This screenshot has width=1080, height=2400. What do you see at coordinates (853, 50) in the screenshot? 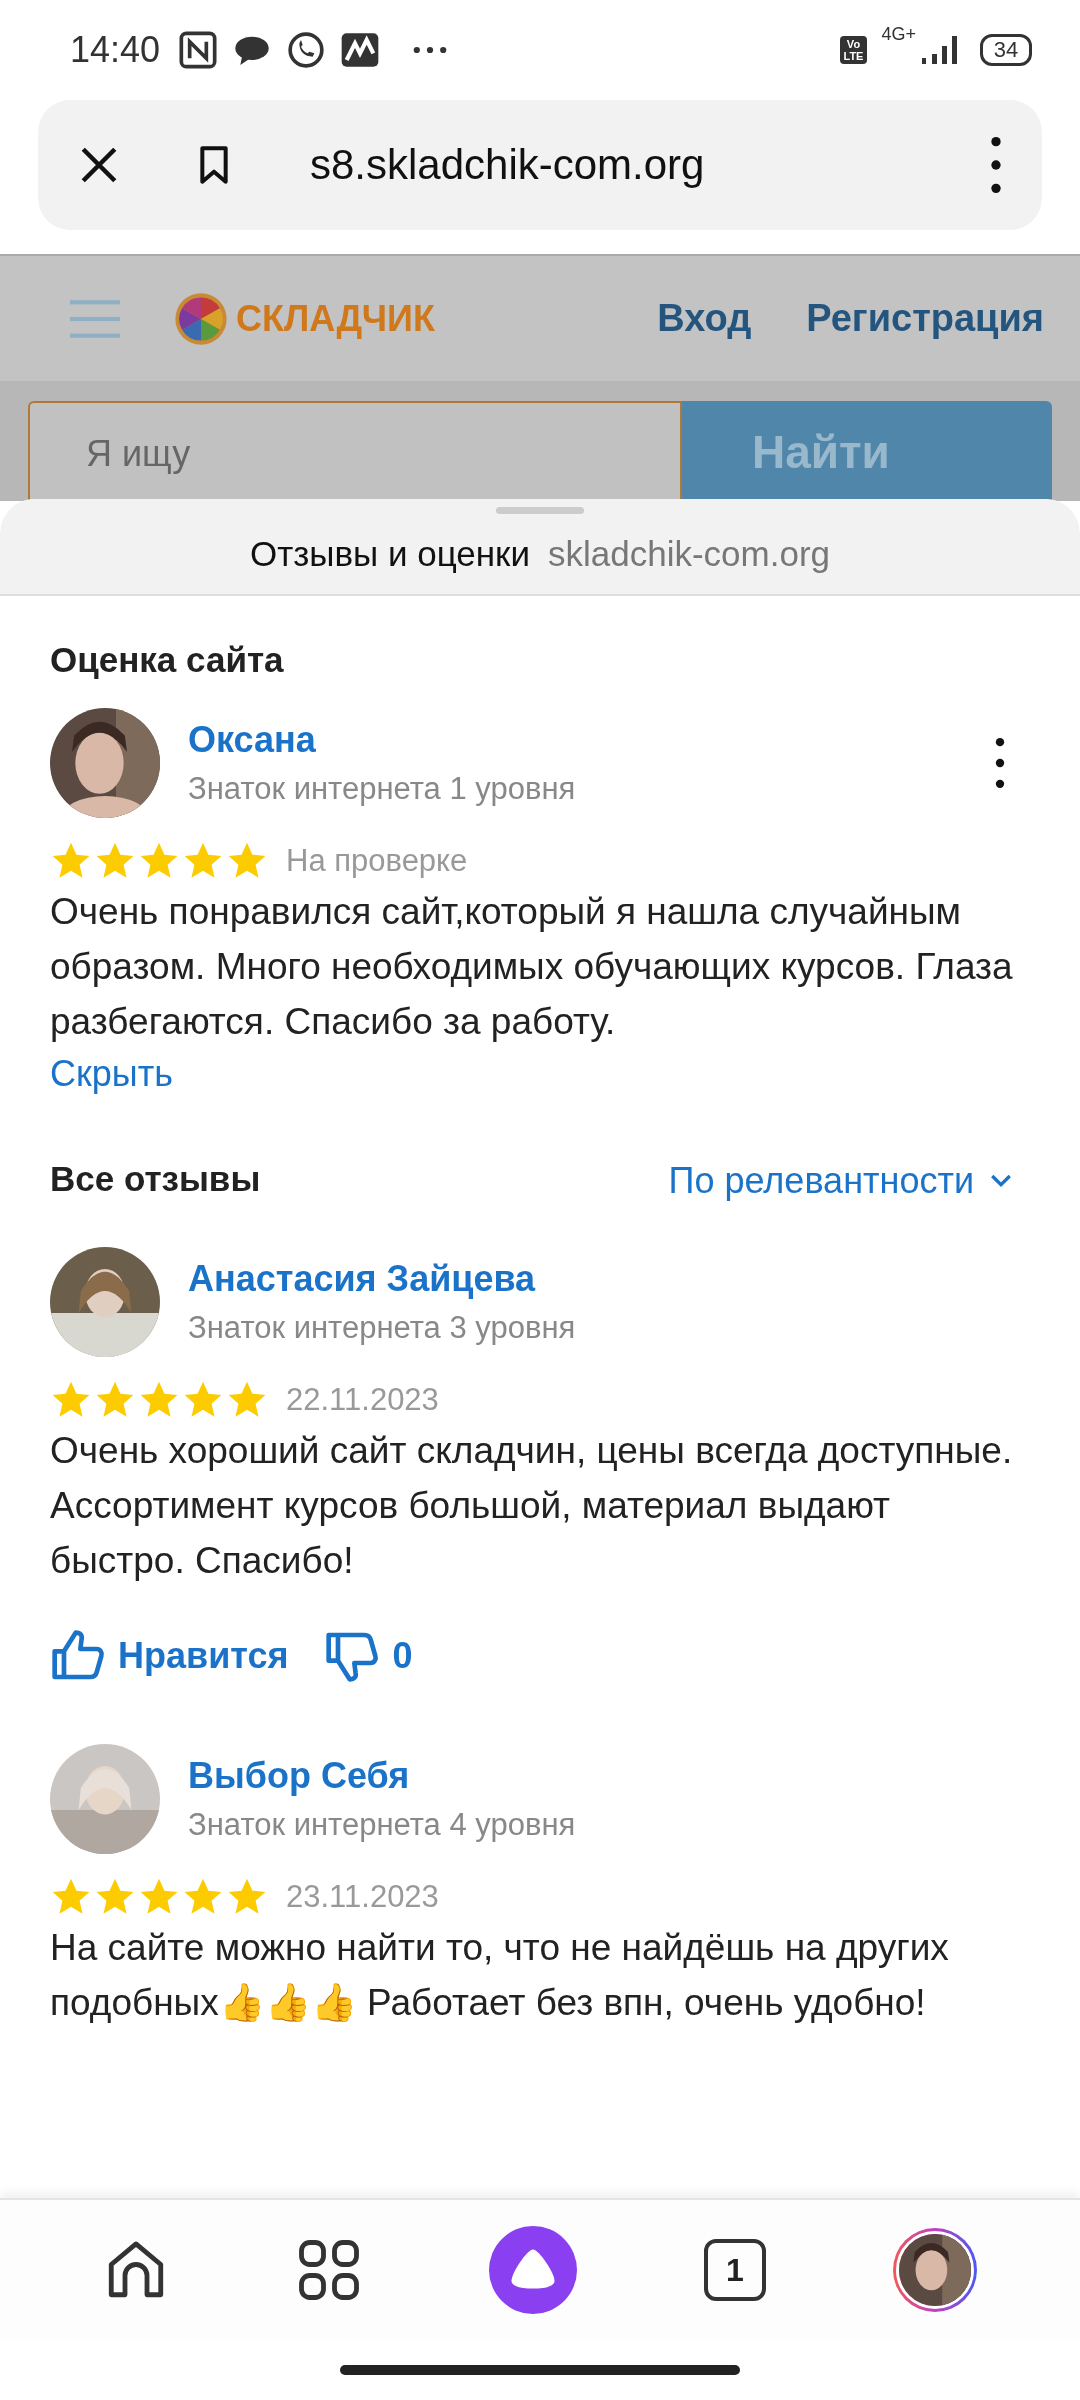
I see `volte-badge: Vo LTE` at bounding box center [853, 50].